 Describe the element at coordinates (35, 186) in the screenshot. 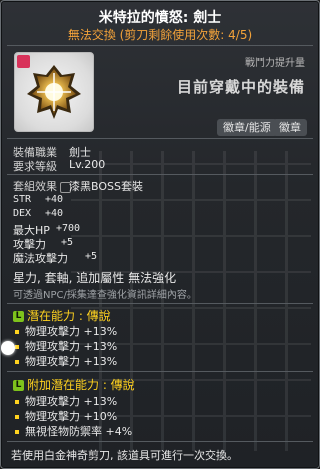

I see `set-effect-label: 套組效果` at that location.